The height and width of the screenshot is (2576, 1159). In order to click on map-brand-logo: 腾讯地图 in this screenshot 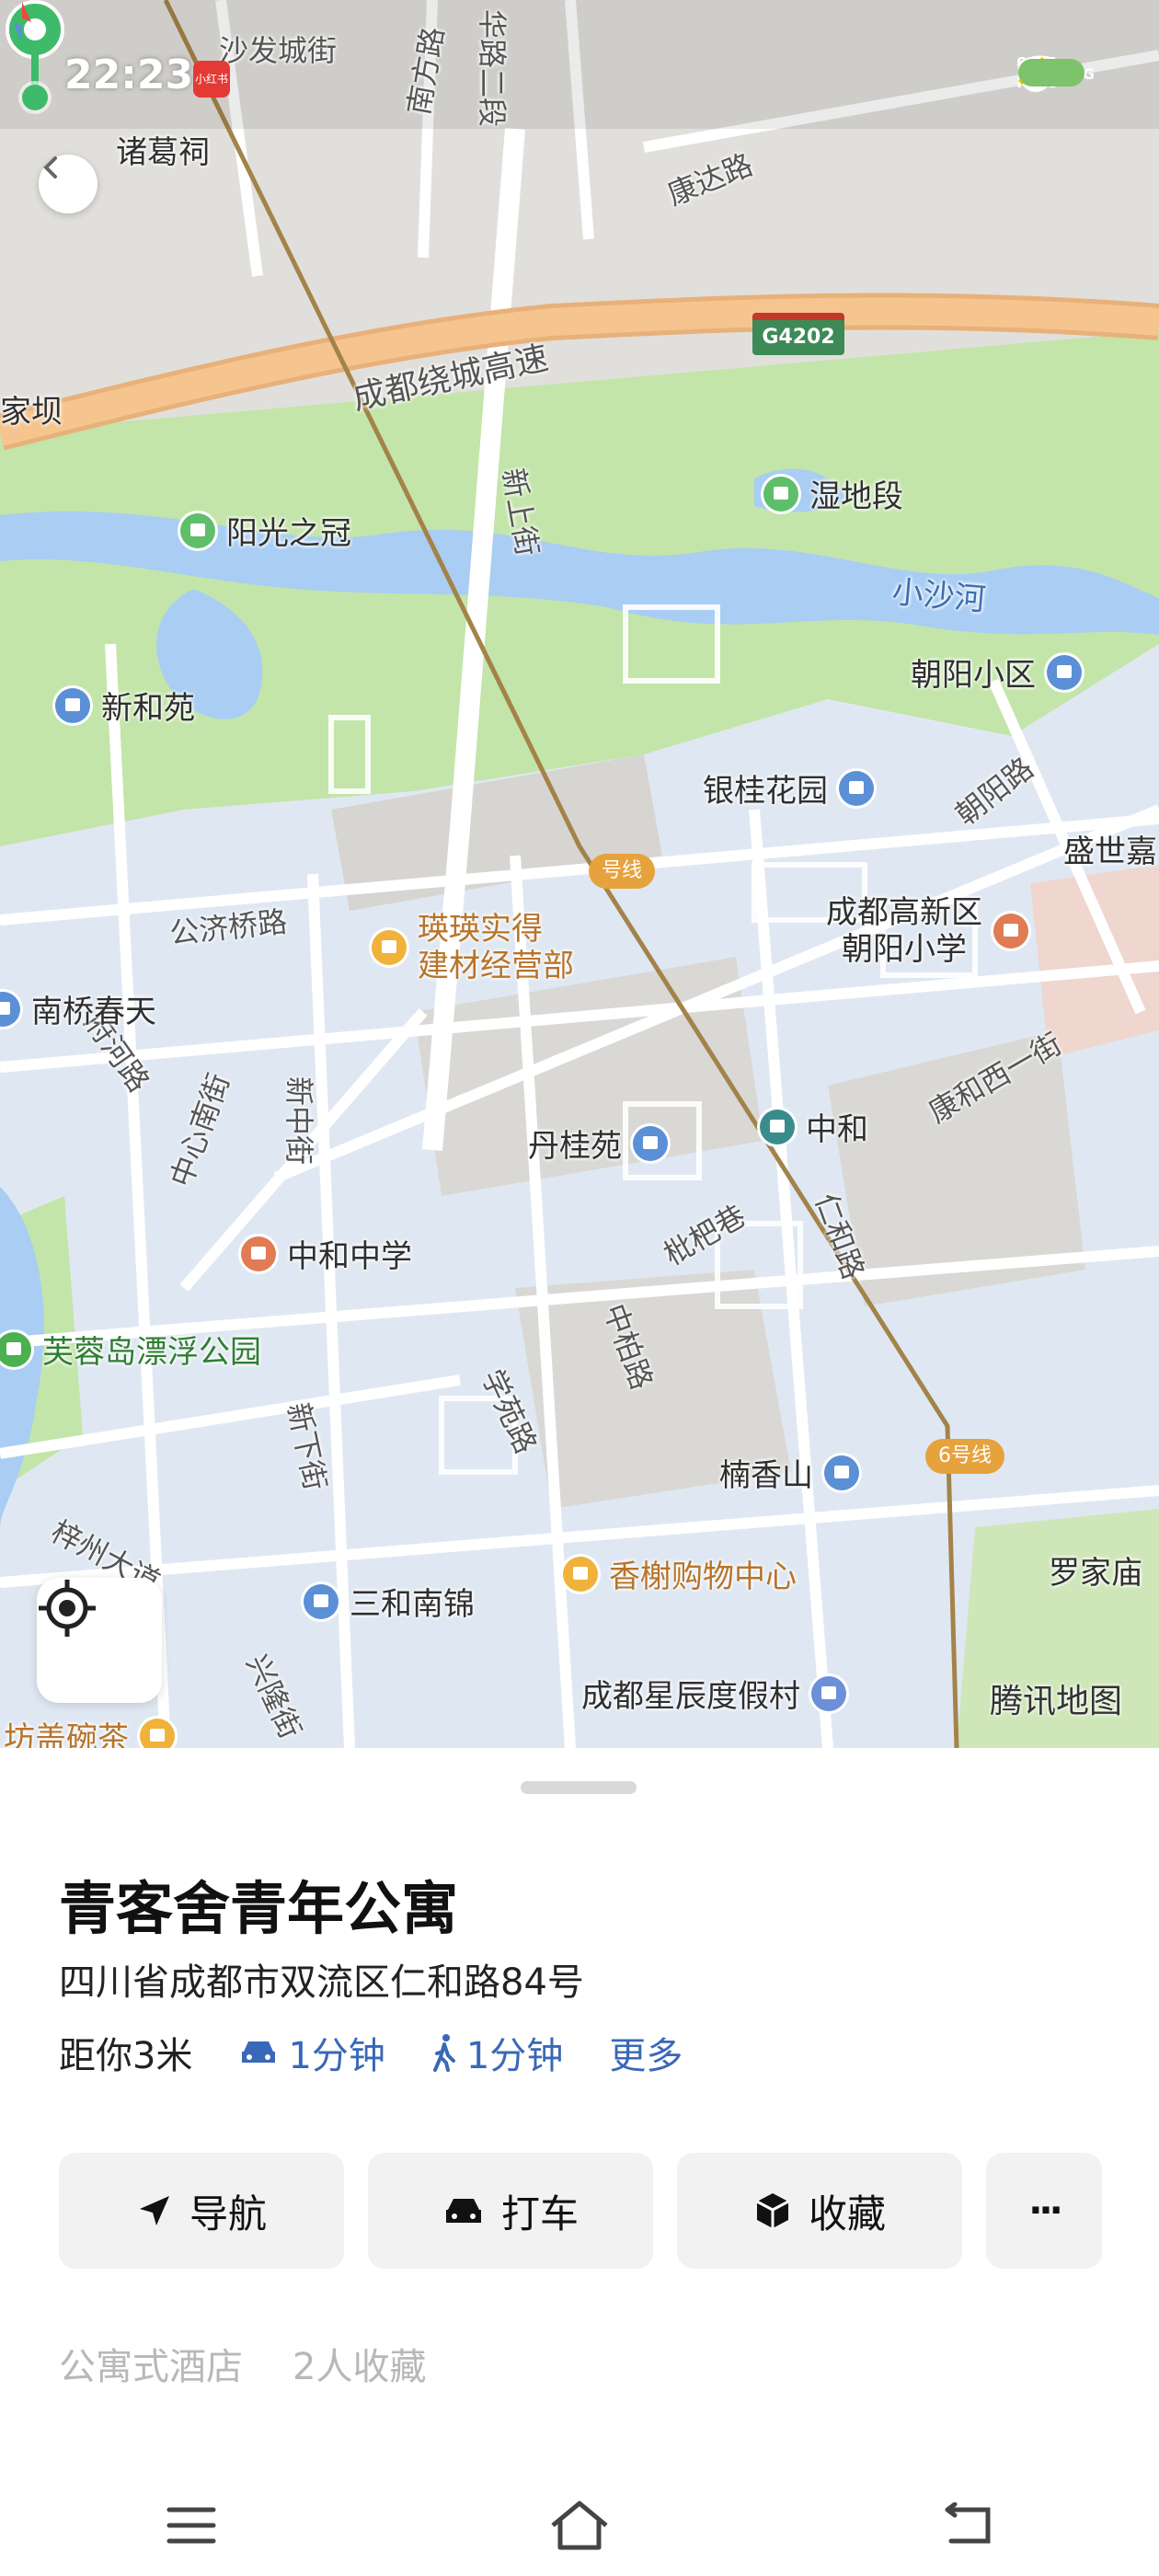, I will do `click(1056, 1701)`.